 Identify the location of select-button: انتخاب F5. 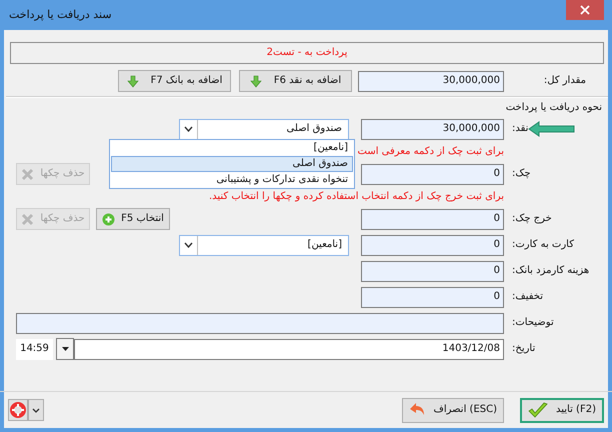
(133, 219).